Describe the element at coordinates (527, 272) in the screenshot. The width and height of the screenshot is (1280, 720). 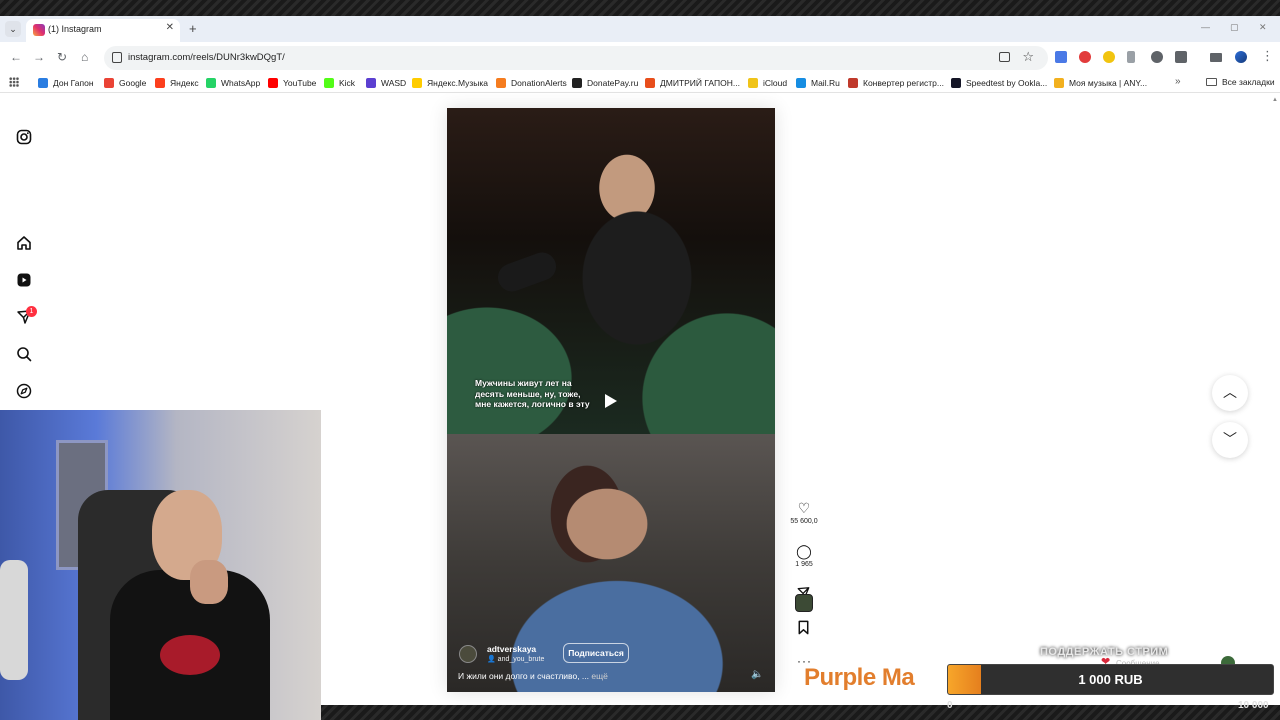
I see `microphone` at that location.